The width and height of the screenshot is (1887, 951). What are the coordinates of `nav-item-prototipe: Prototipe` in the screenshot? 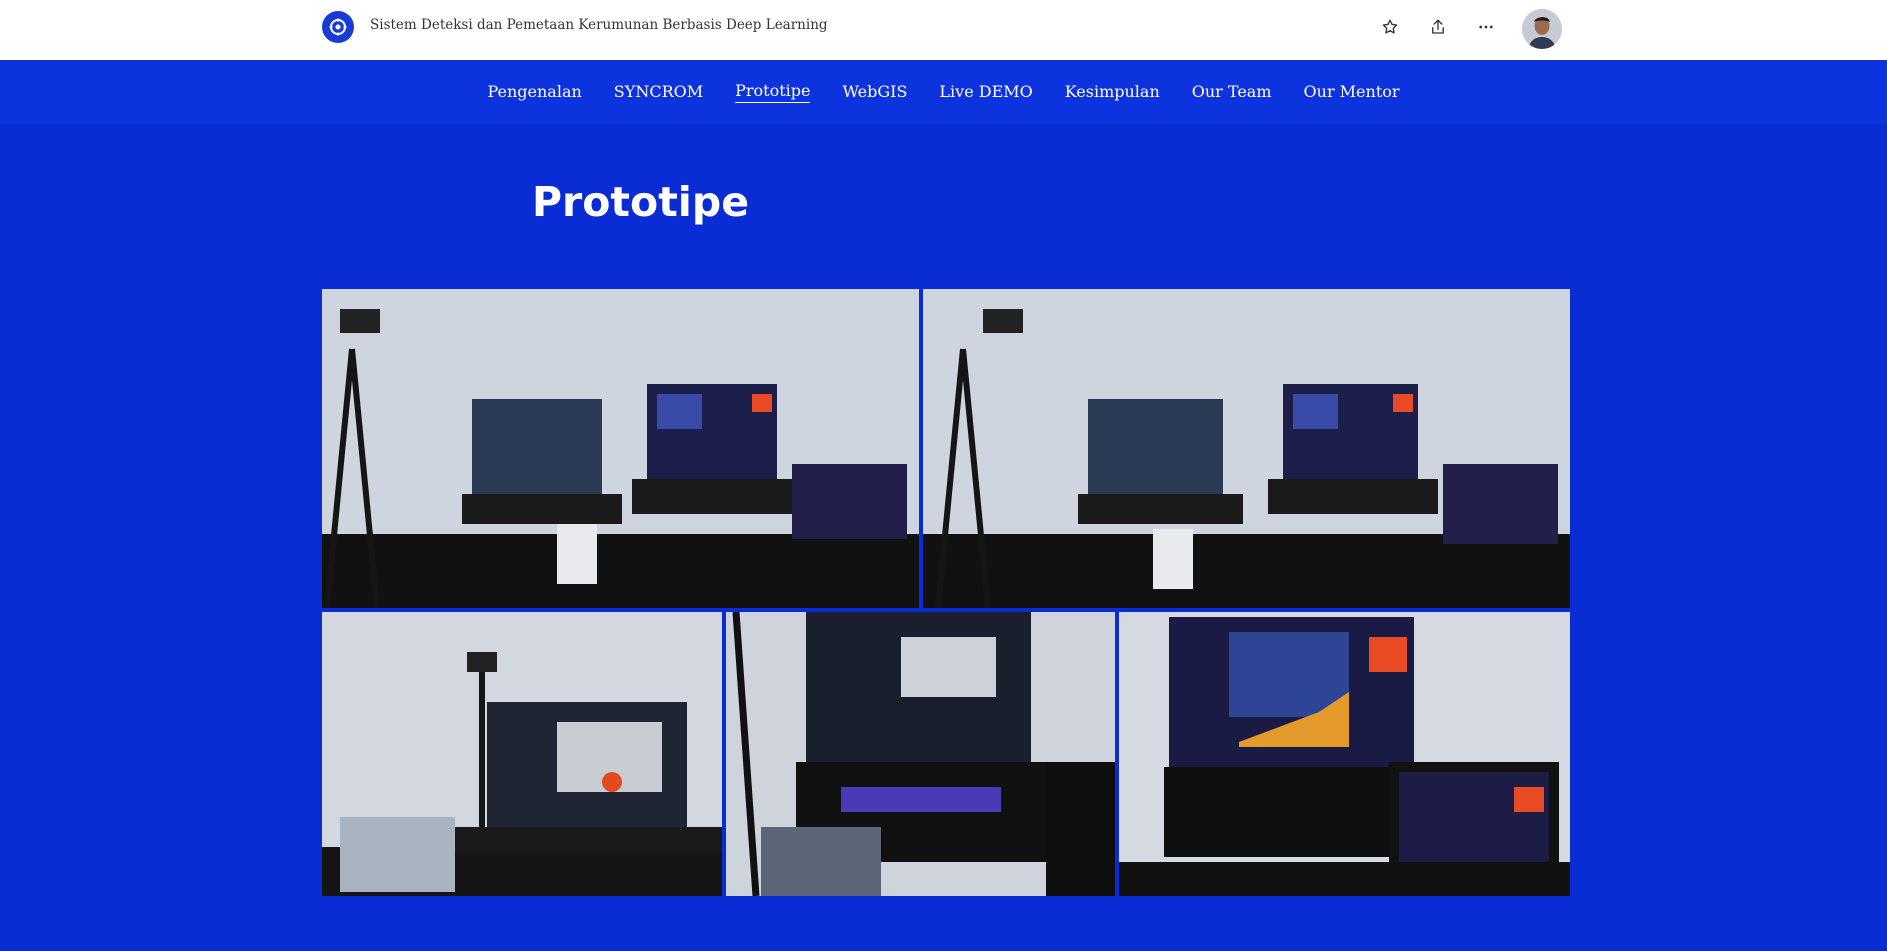 It's located at (773, 92).